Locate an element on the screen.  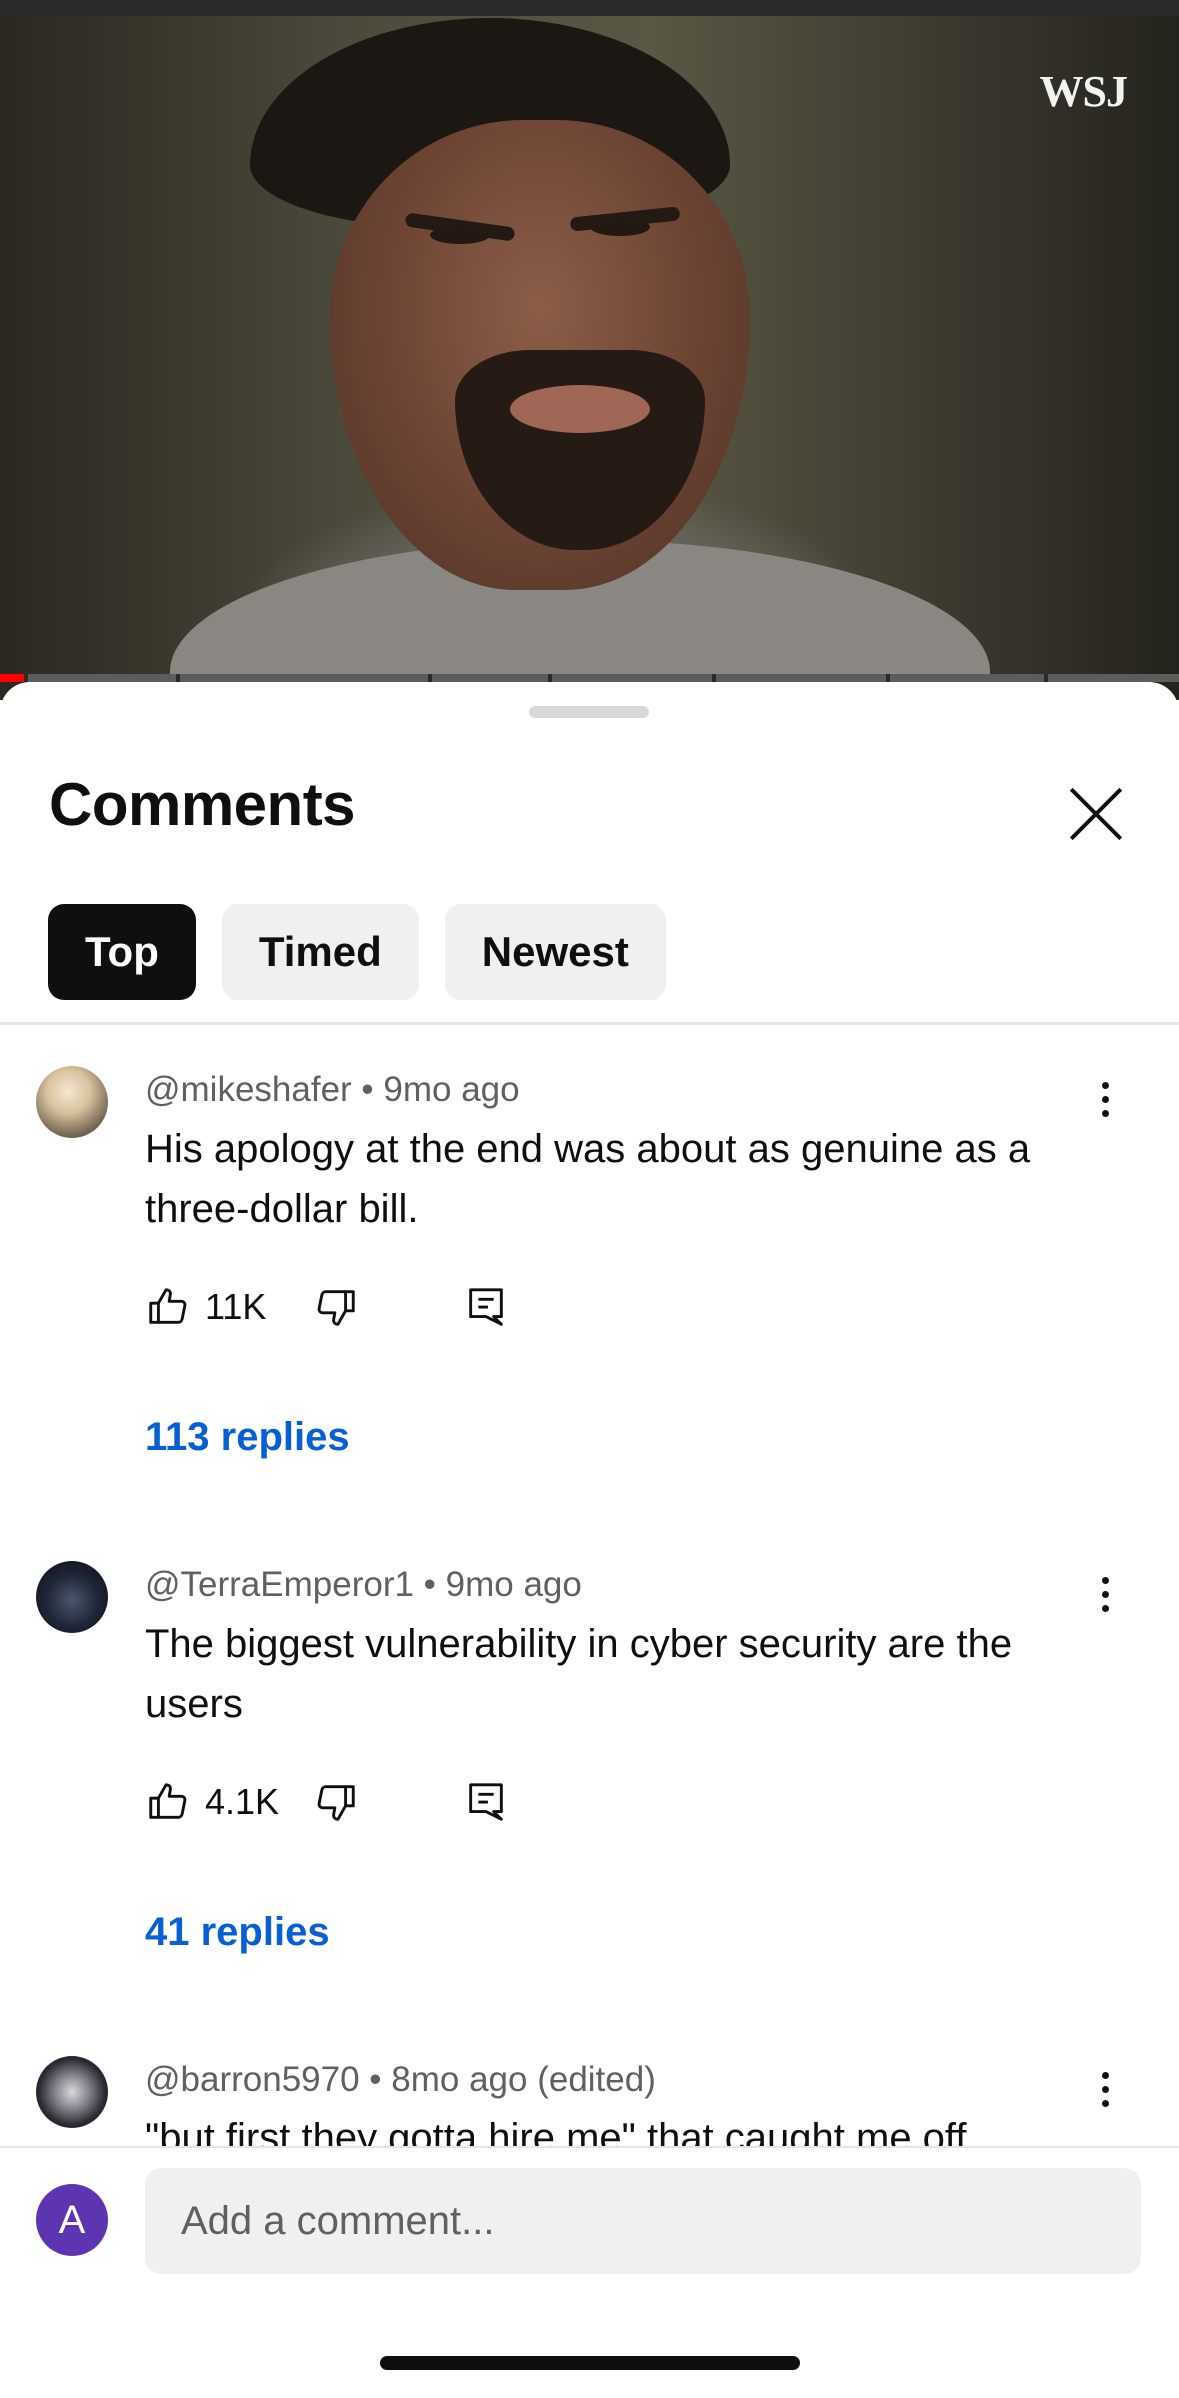
avatar is located at coordinates (72, 2092).